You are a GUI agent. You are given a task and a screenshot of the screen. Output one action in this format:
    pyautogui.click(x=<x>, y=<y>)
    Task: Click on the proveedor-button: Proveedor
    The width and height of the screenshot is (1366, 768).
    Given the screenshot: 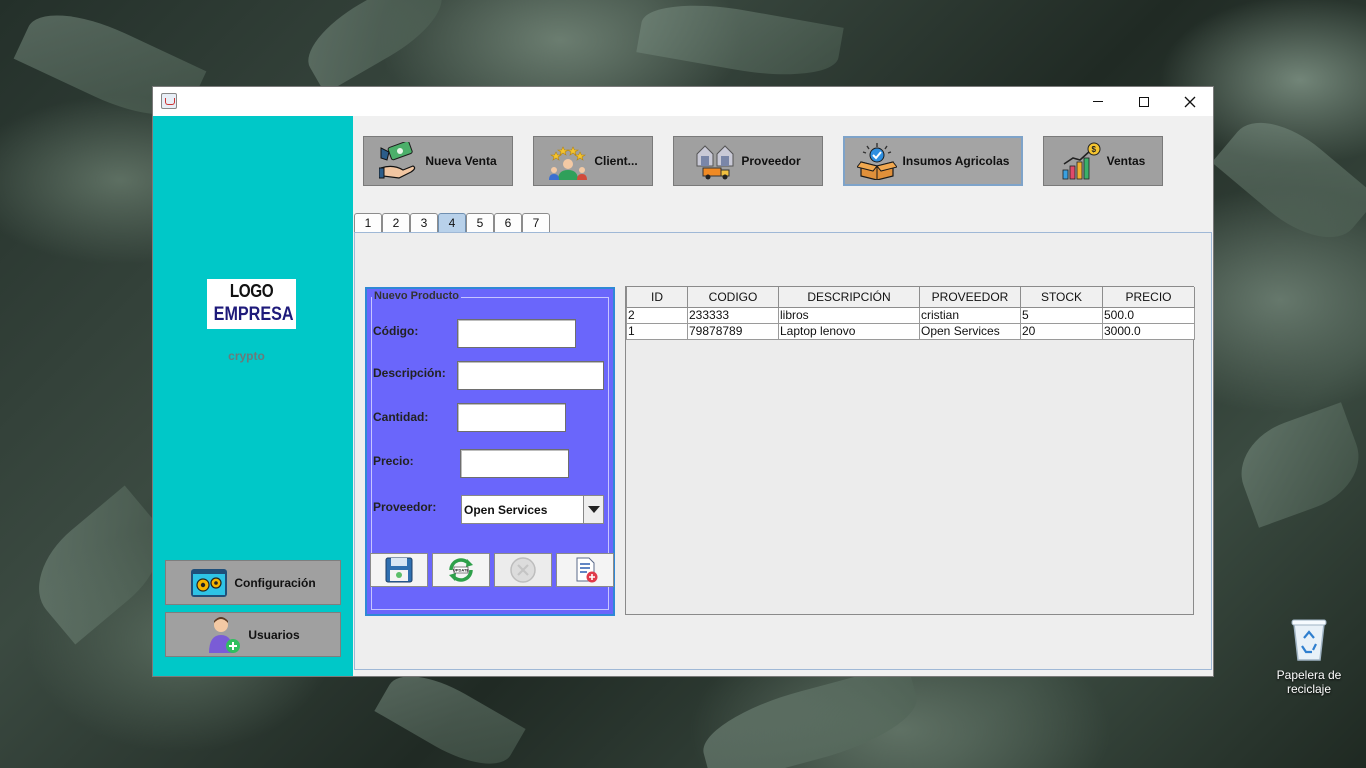 What is the action you would take?
    pyautogui.click(x=748, y=161)
    